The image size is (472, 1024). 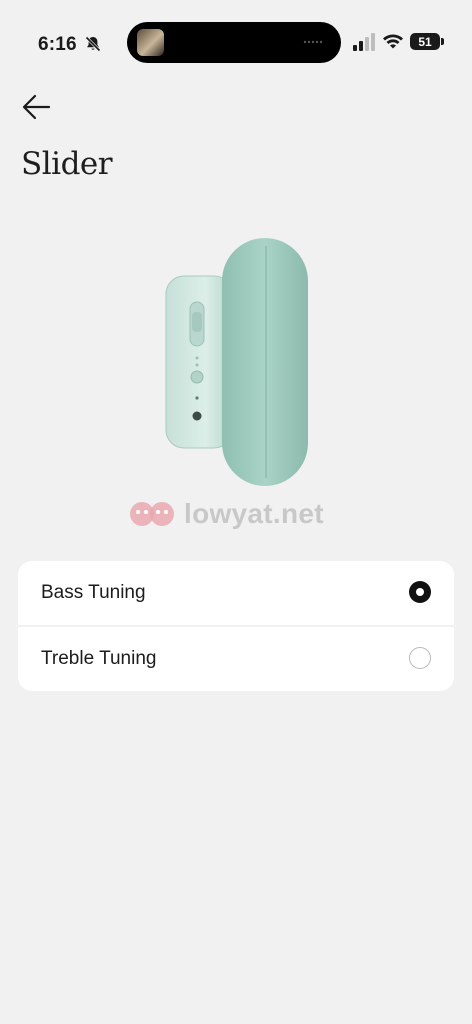 What do you see at coordinates (57, 44) in the screenshot?
I see `status-time: 6:16` at bounding box center [57, 44].